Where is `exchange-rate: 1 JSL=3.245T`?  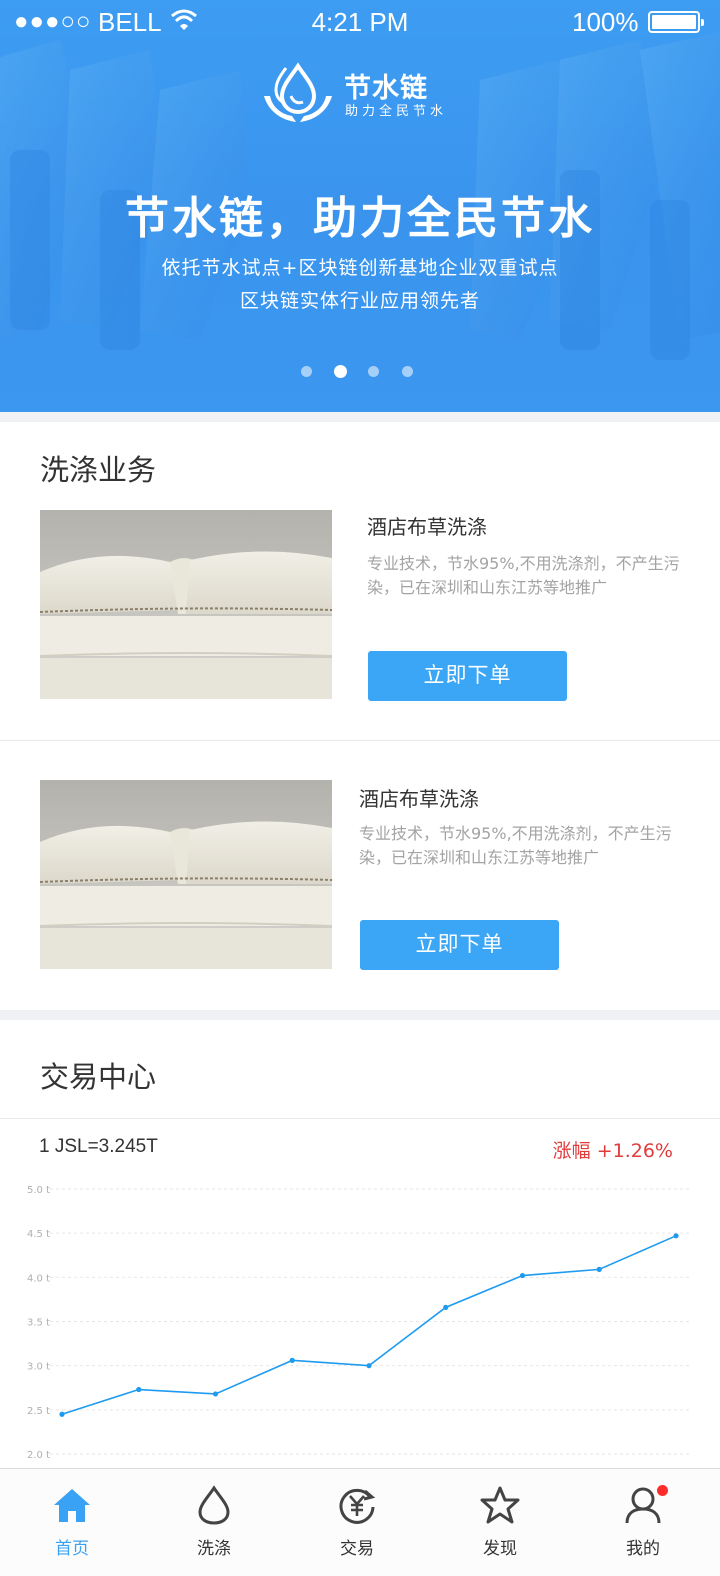
exchange-rate: 1 JSL=3.245T is located at coordinates (98, 1146).